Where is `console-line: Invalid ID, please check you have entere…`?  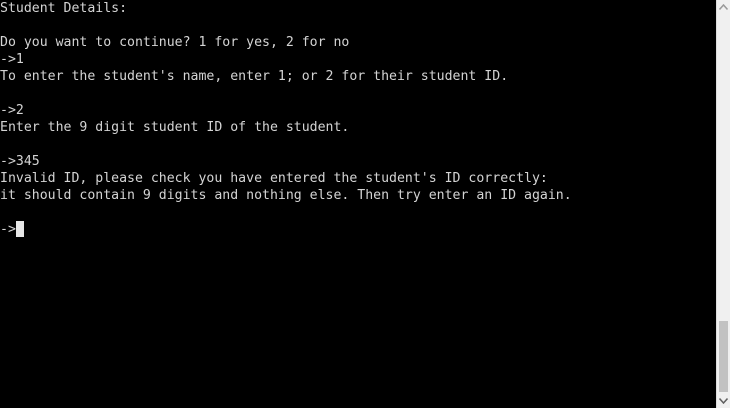
console-line: Invalid ID, please check you have entere… is located at coordinates (274, 178).